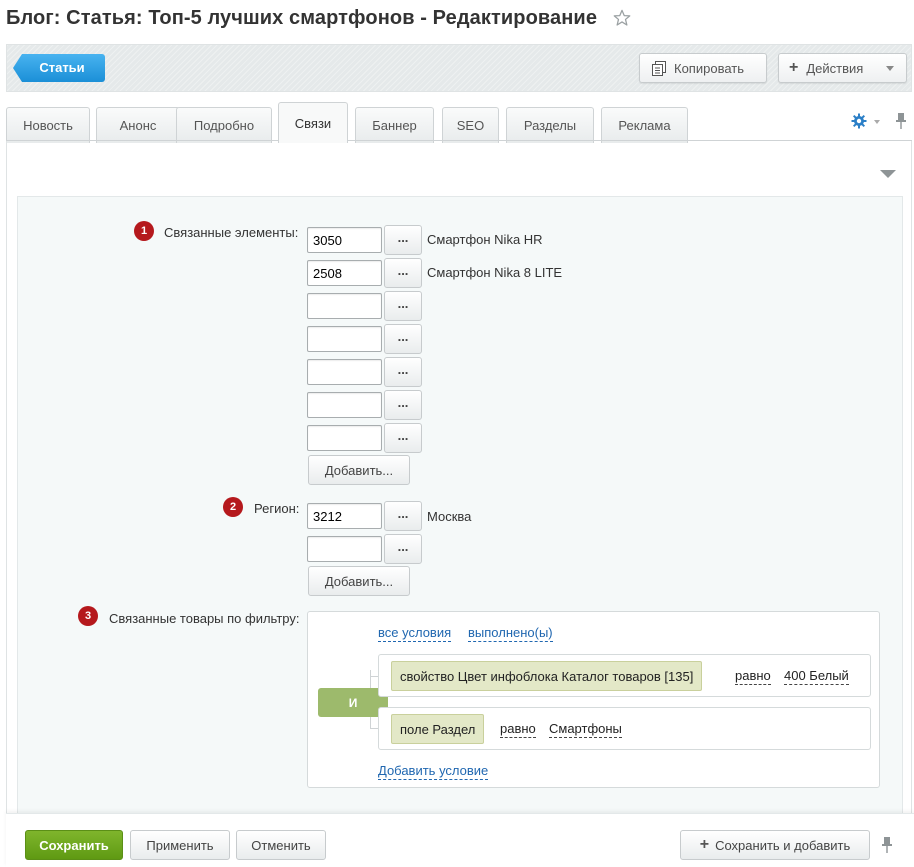  Describe the element at coordinates (644, 125) in the screenshot. I see `tab-ads: Реклама` at that location.